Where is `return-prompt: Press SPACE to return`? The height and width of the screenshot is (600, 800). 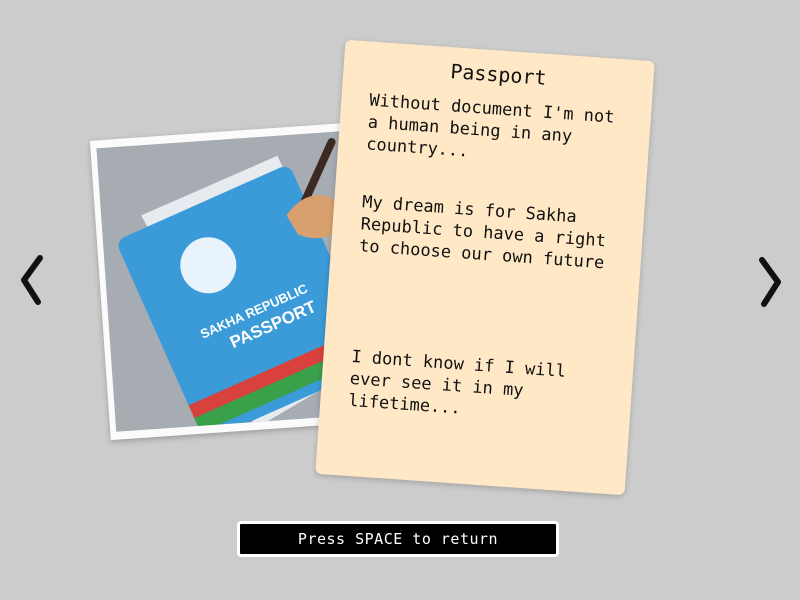
return-prompt: Press SPACE to return is located at coordinates (398, 539).